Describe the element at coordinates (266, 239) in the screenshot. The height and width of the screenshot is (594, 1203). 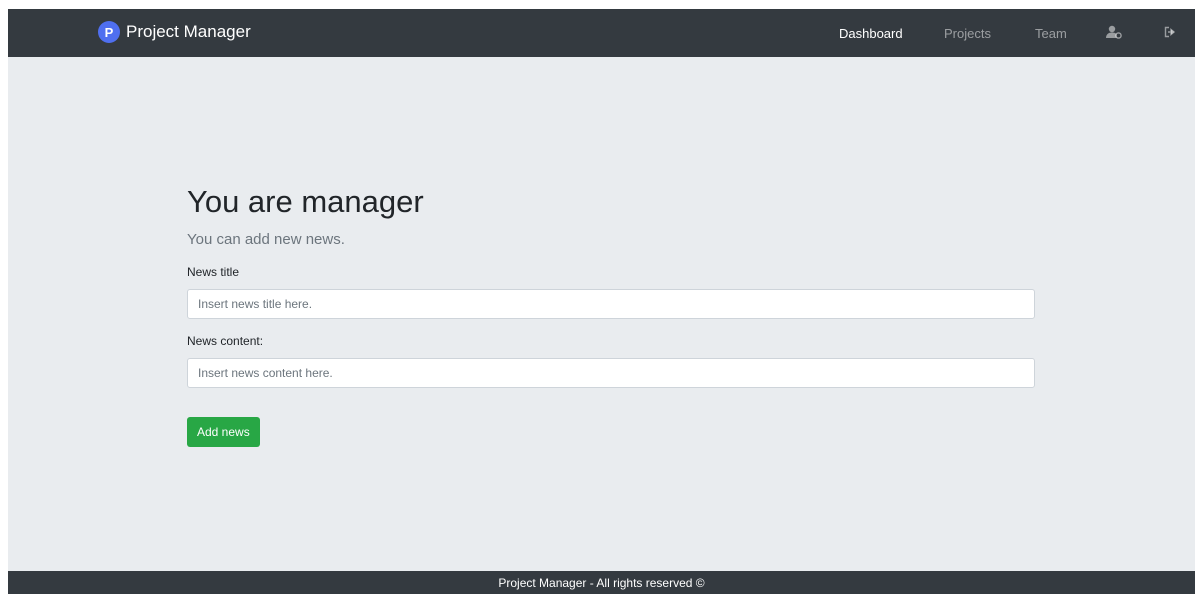
I see `page-subtitle: You can add new news.` at that location.